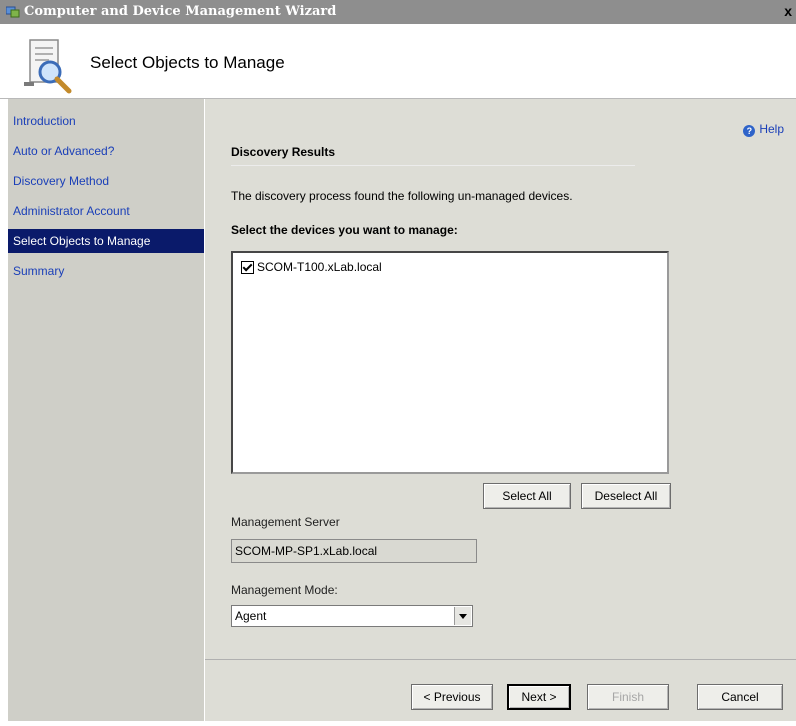 Image resolution: width=796 pixels, height=726 pixels. What do you see at coordinates (398, 12) in the screenshot?
I see `title-bar: Computer and Device Management Wizard x` at bounding box center [398, 12].